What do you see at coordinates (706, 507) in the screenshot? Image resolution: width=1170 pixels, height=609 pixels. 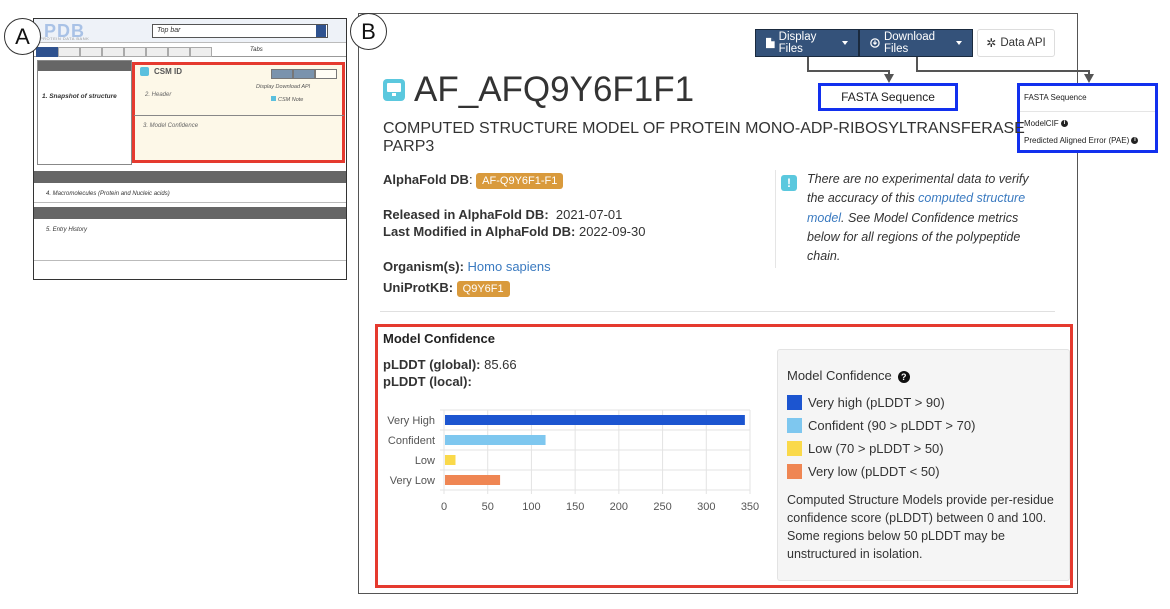 I see `x-tick-label: 300` at bounding box center [706, 507].